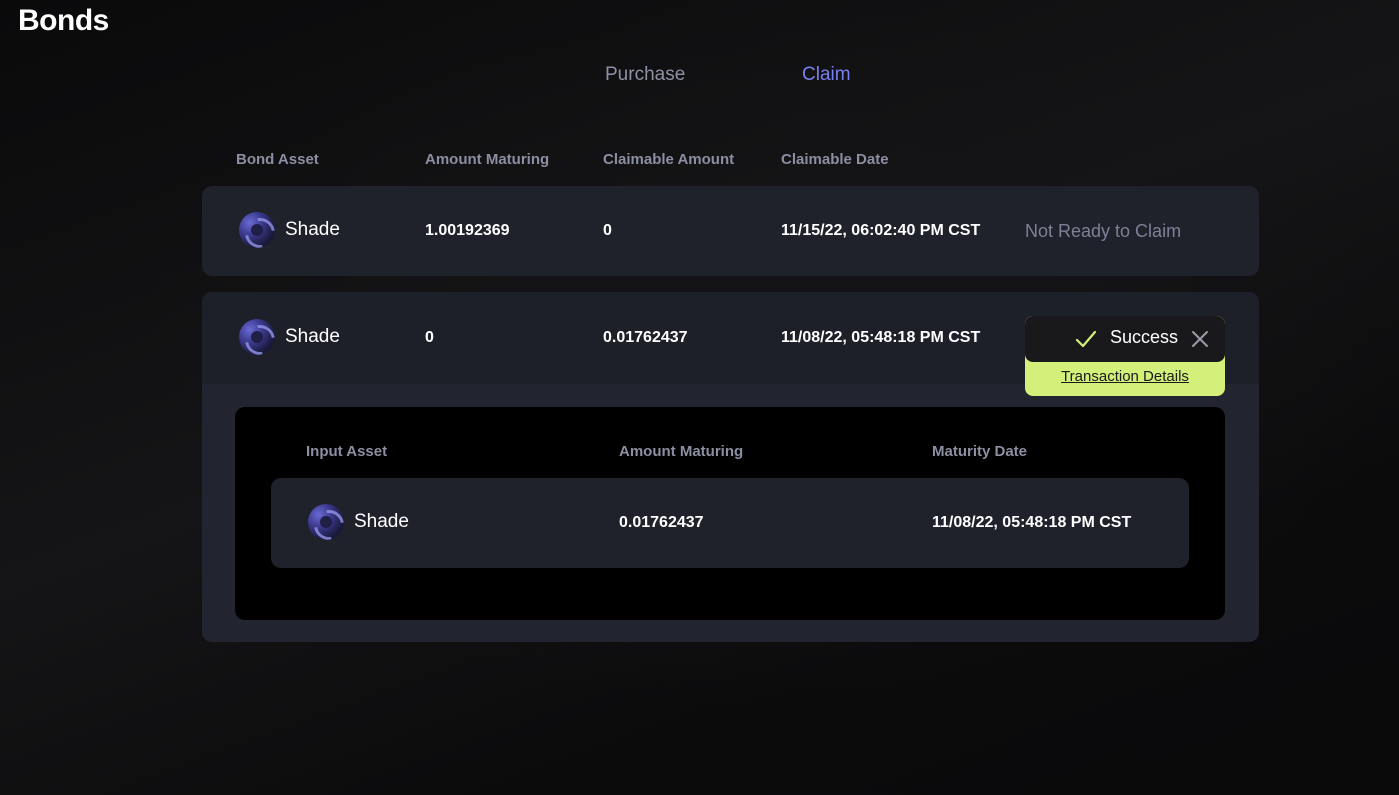 Image resolution: width=1399 pixels, height=795 pixels. I want to click on amount-maturing-value: 1.00192369, so click(467, 230).